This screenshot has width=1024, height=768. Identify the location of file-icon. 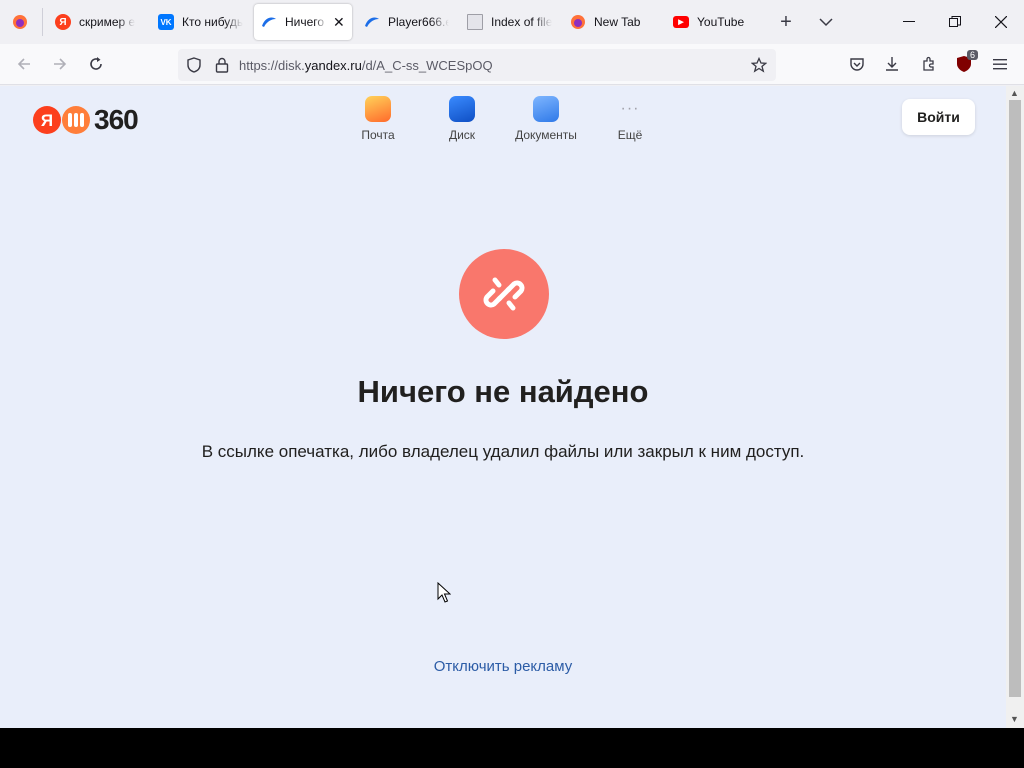
(475, 22).